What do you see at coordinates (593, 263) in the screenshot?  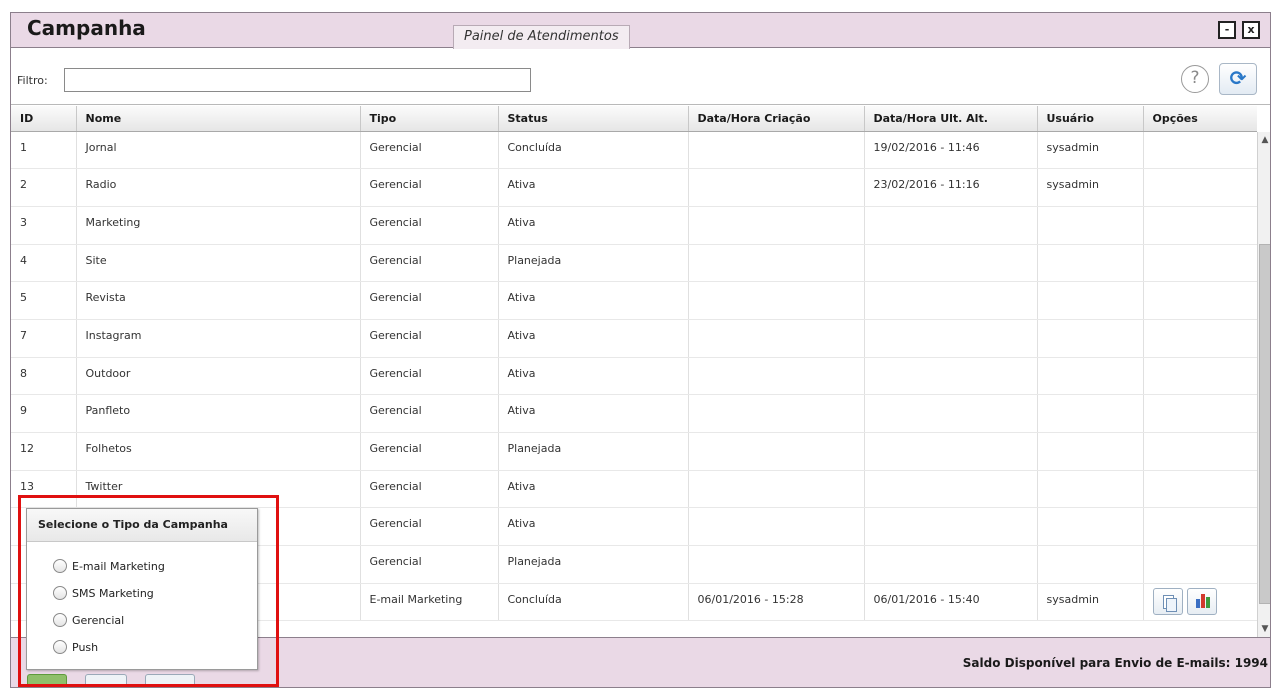 I see `cell-status: Planejada` at bounding box center [593, 263].